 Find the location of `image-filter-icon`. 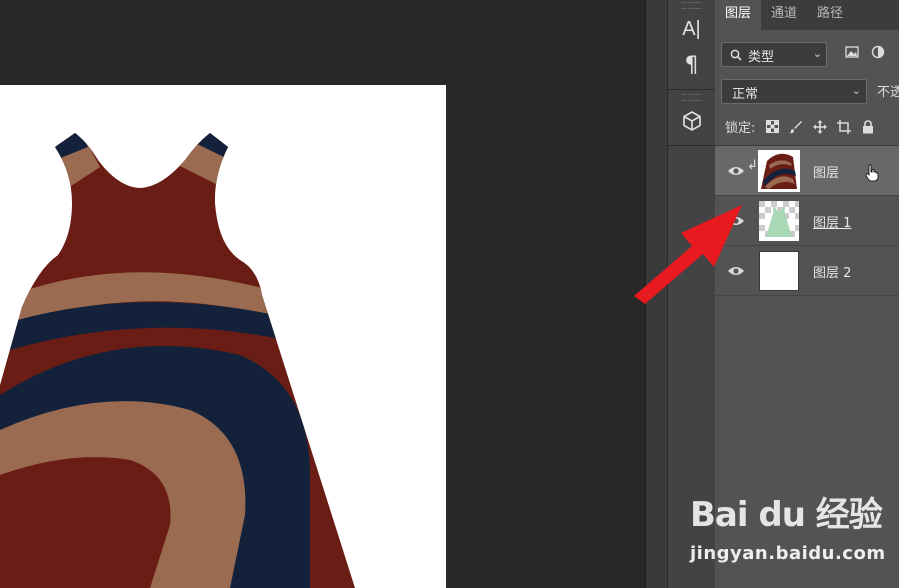

image-filter-icon is located at coordinates (852, 52).